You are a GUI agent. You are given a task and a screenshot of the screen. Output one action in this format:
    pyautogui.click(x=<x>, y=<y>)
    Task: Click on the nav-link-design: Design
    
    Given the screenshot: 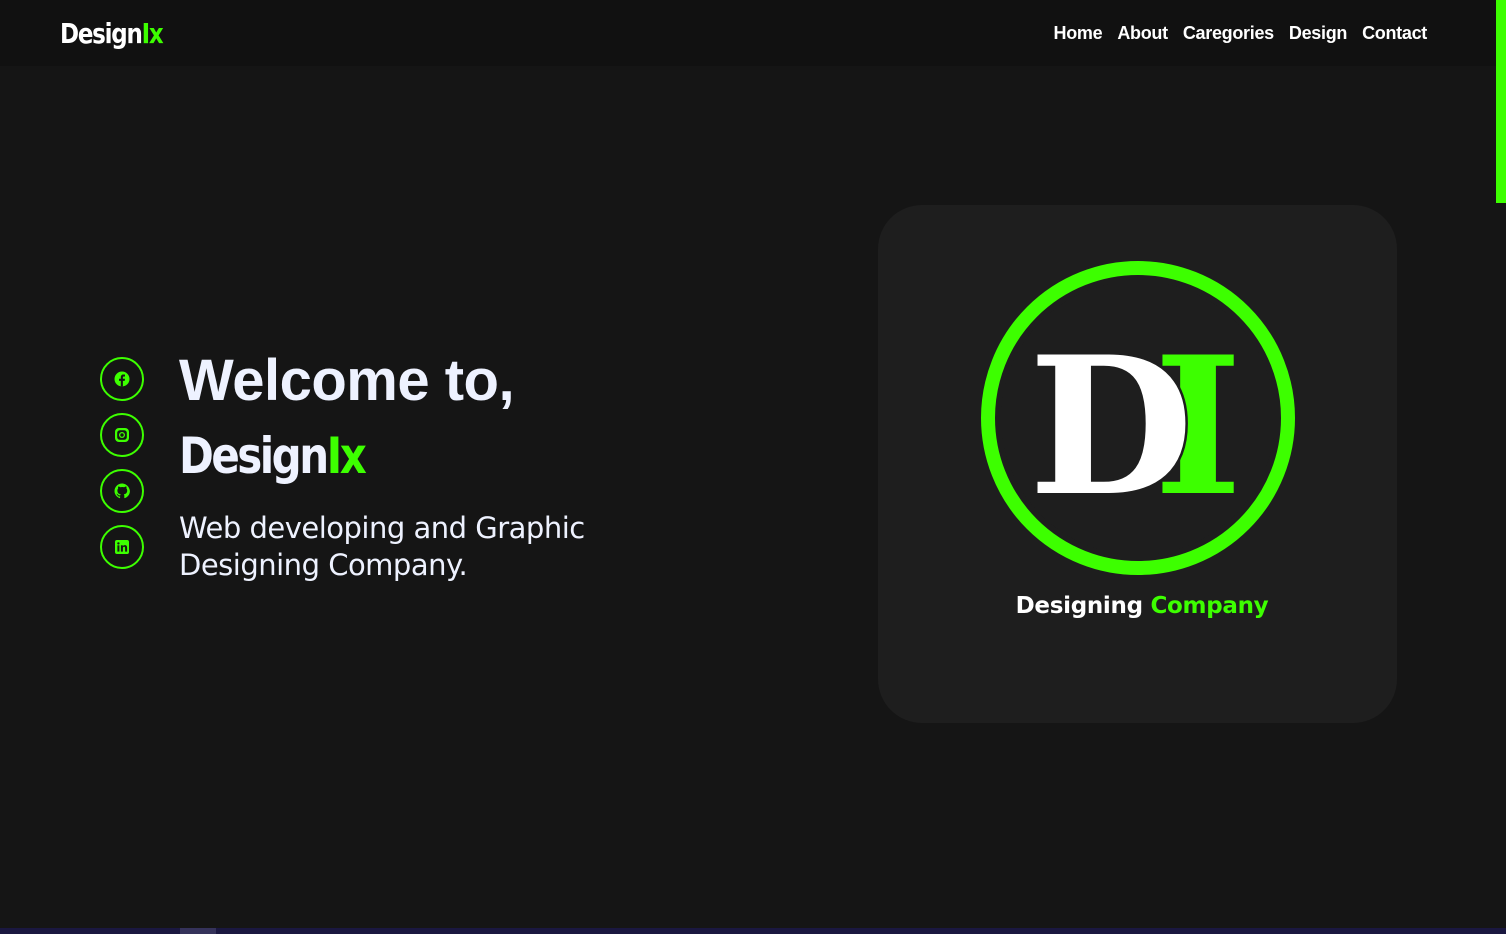 What is the action you would take?
    pyautogui.click(x=1318, y=33)
    